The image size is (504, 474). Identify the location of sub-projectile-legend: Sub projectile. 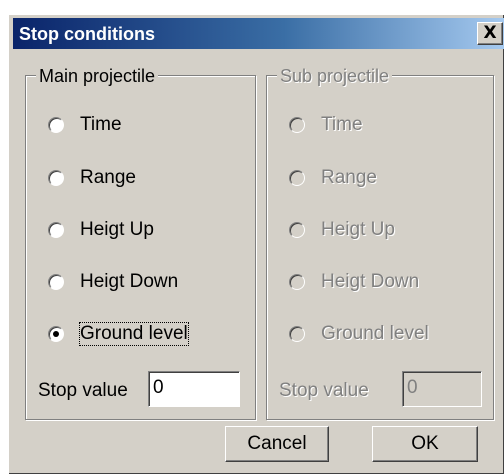
(335, 76).